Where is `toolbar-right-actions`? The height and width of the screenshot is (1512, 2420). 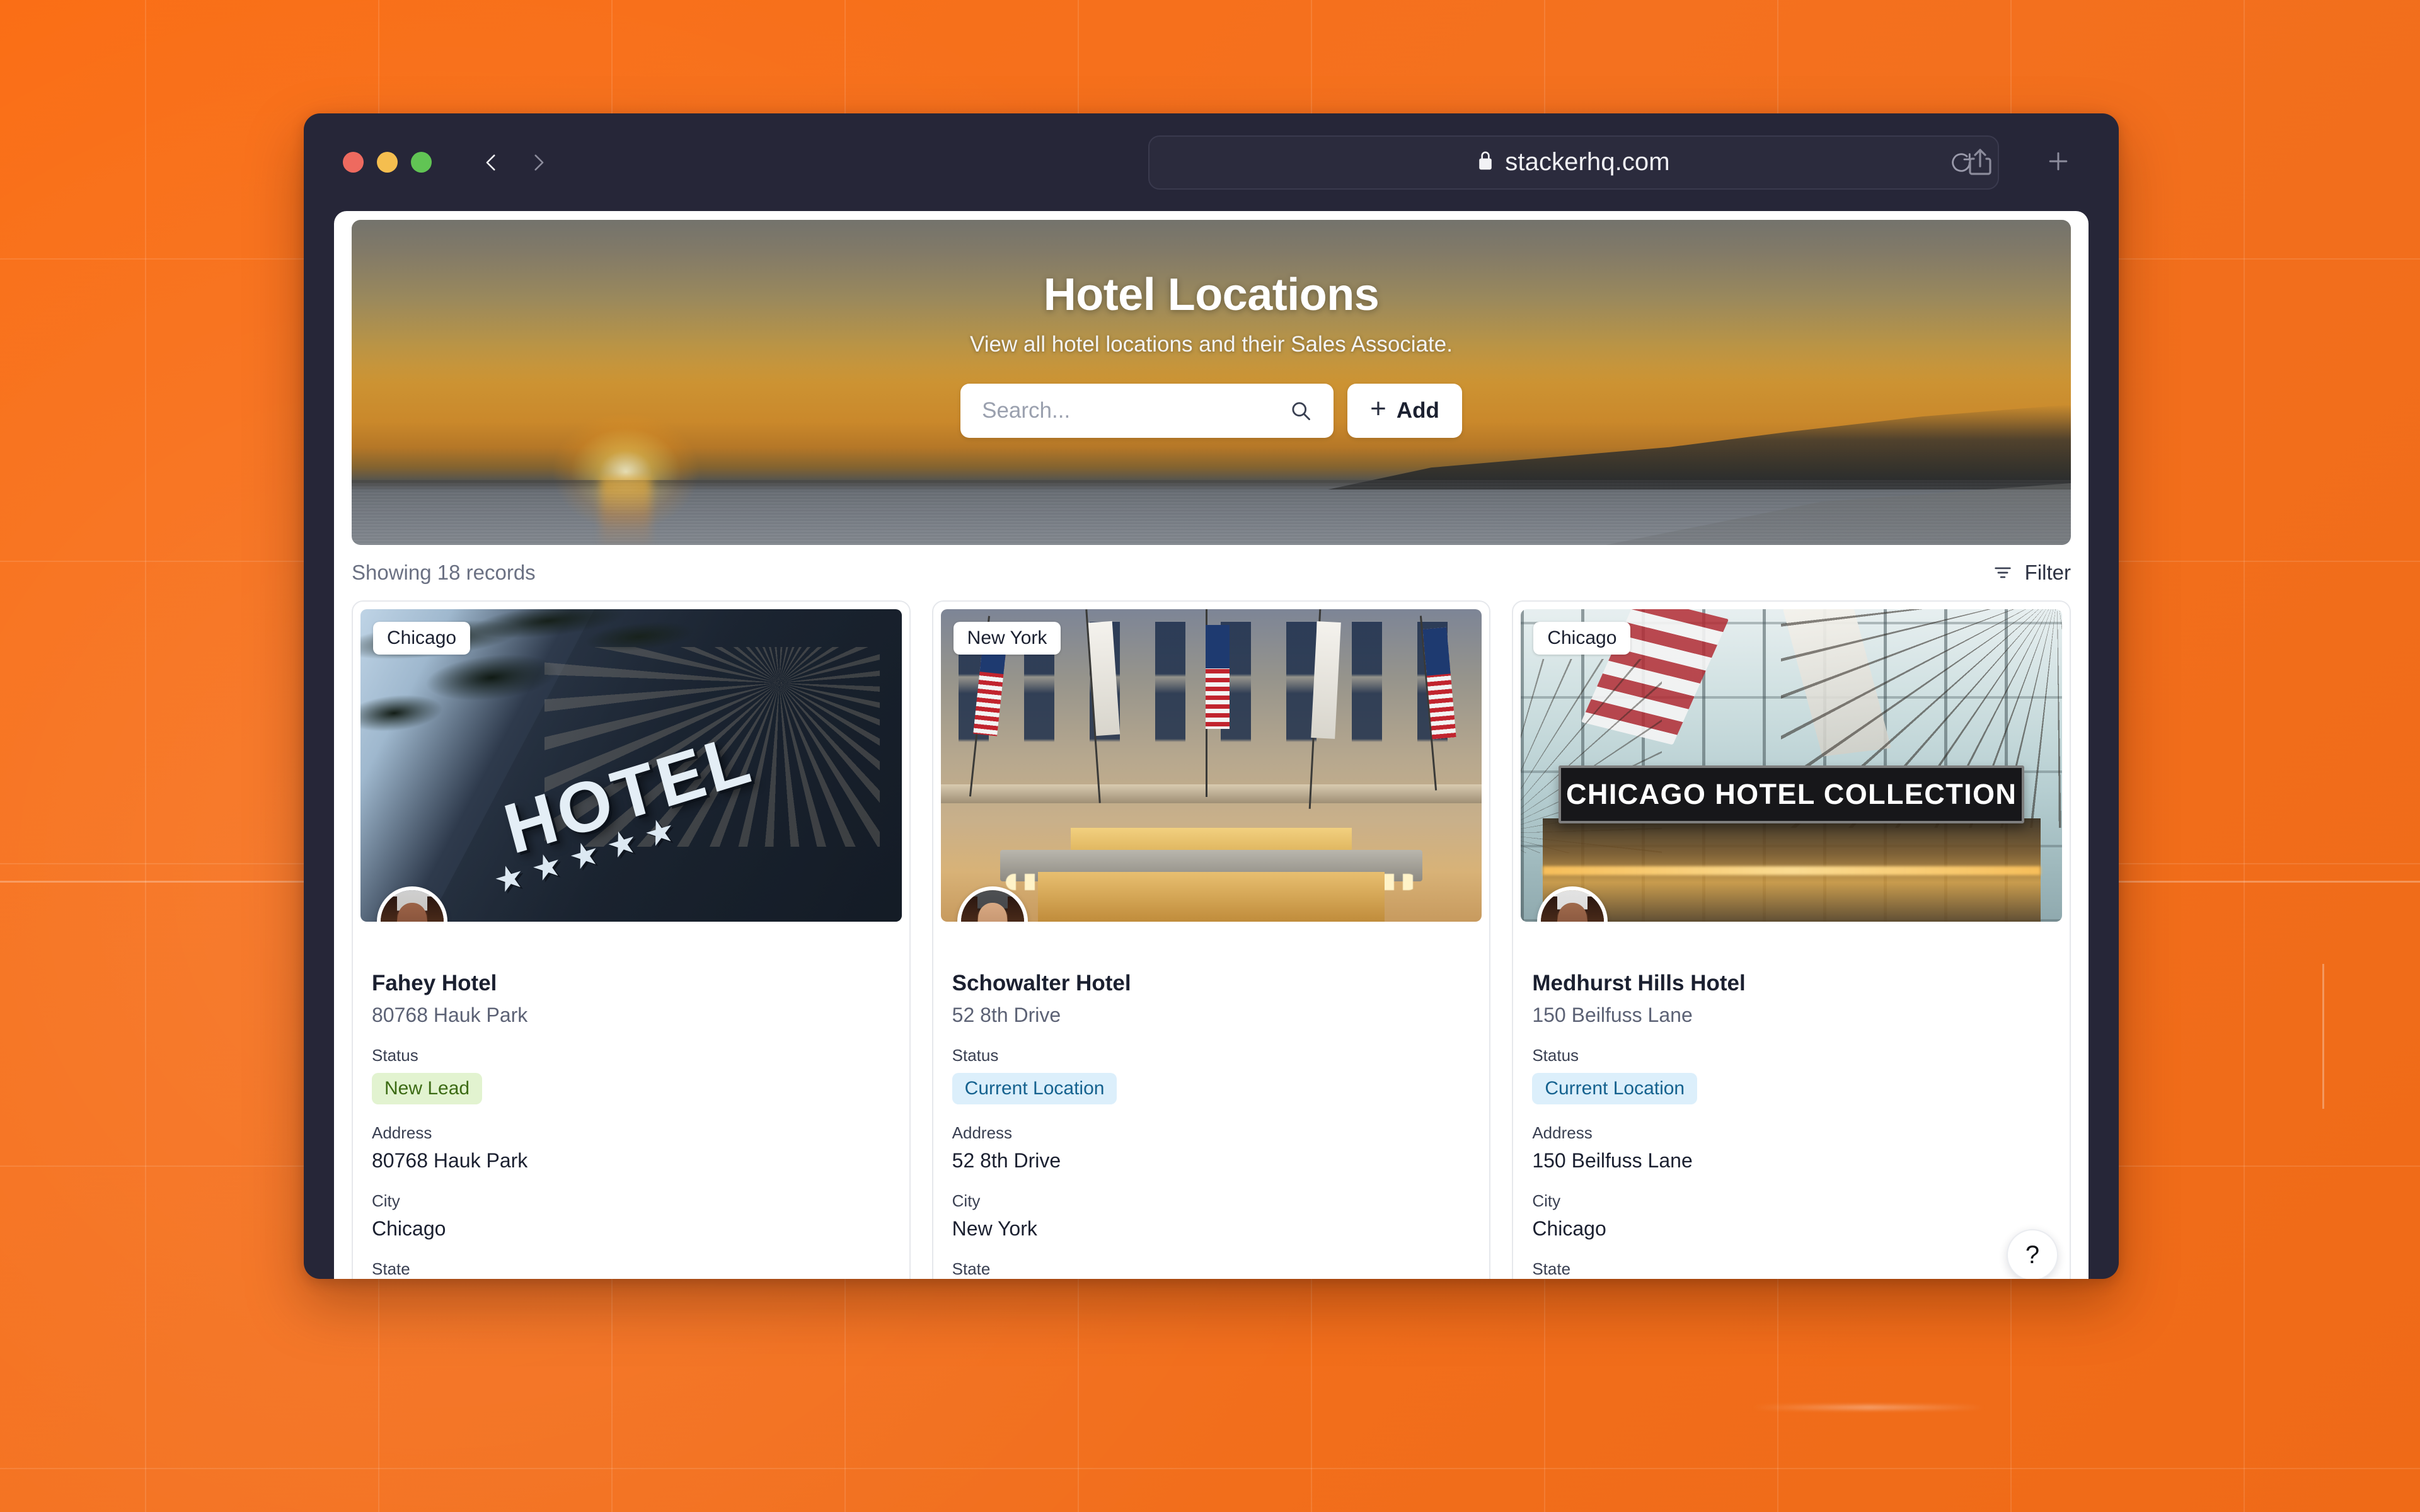
toolbar-right-actions is located at coordinates (2019, 162).